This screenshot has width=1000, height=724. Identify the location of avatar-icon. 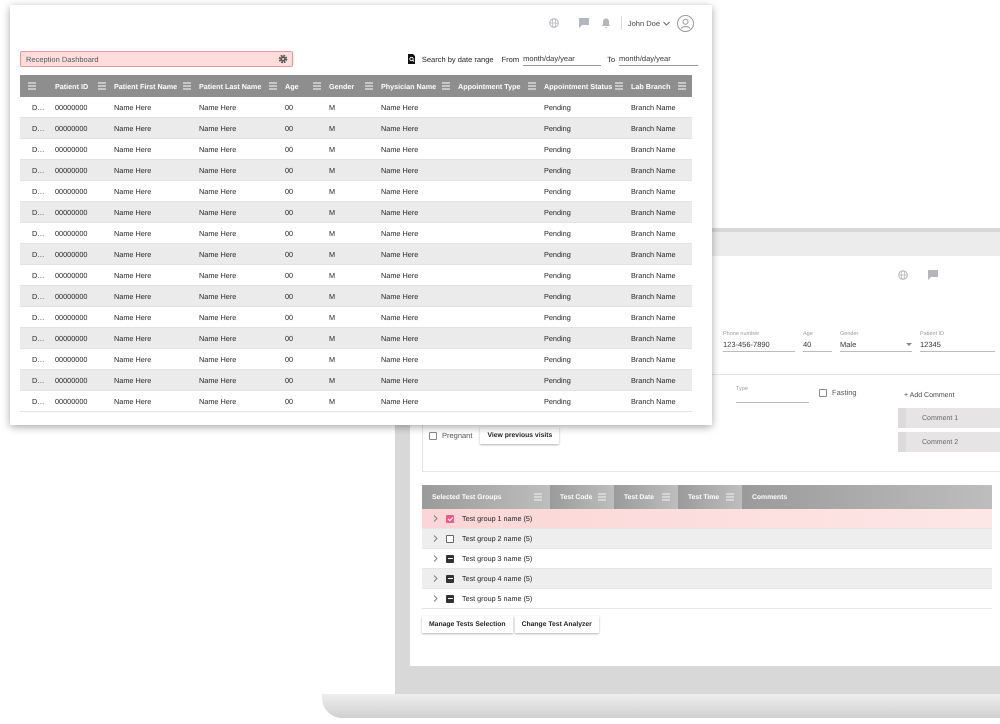
(685, 23).